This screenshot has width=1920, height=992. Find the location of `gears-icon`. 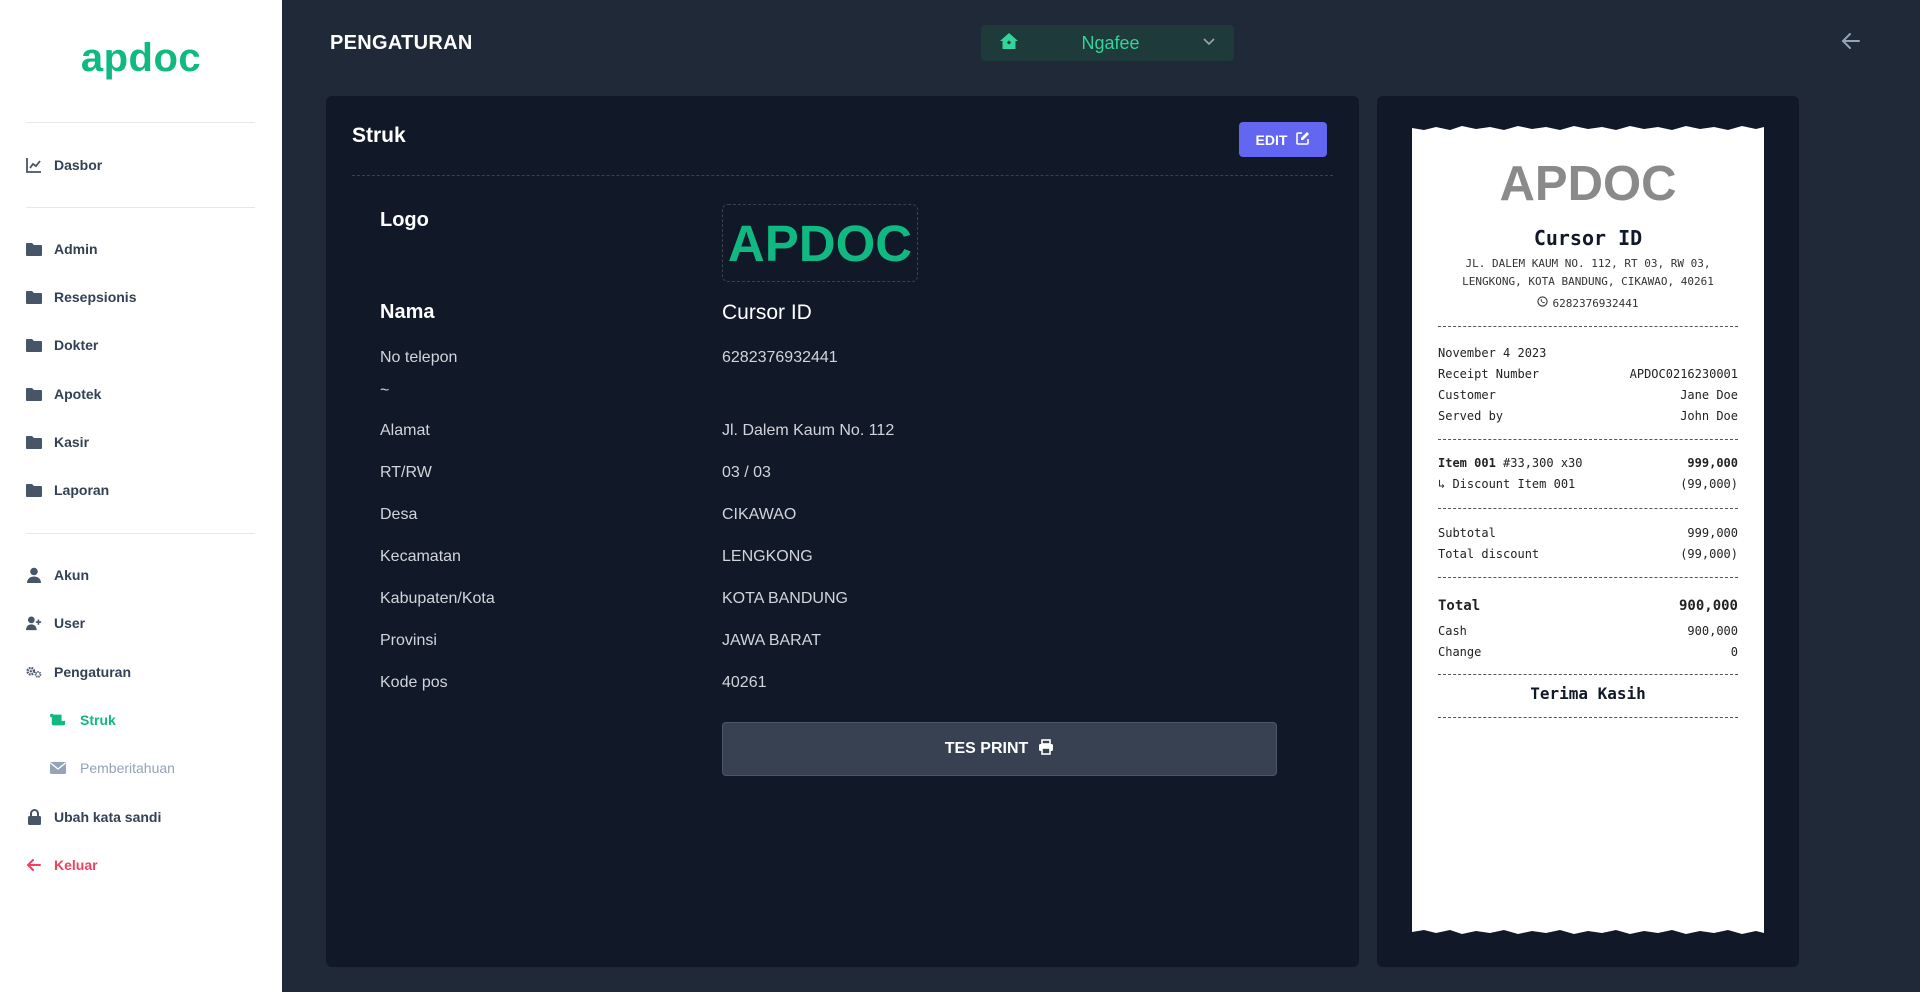

gears-icon is located at coordinates (34, 672).